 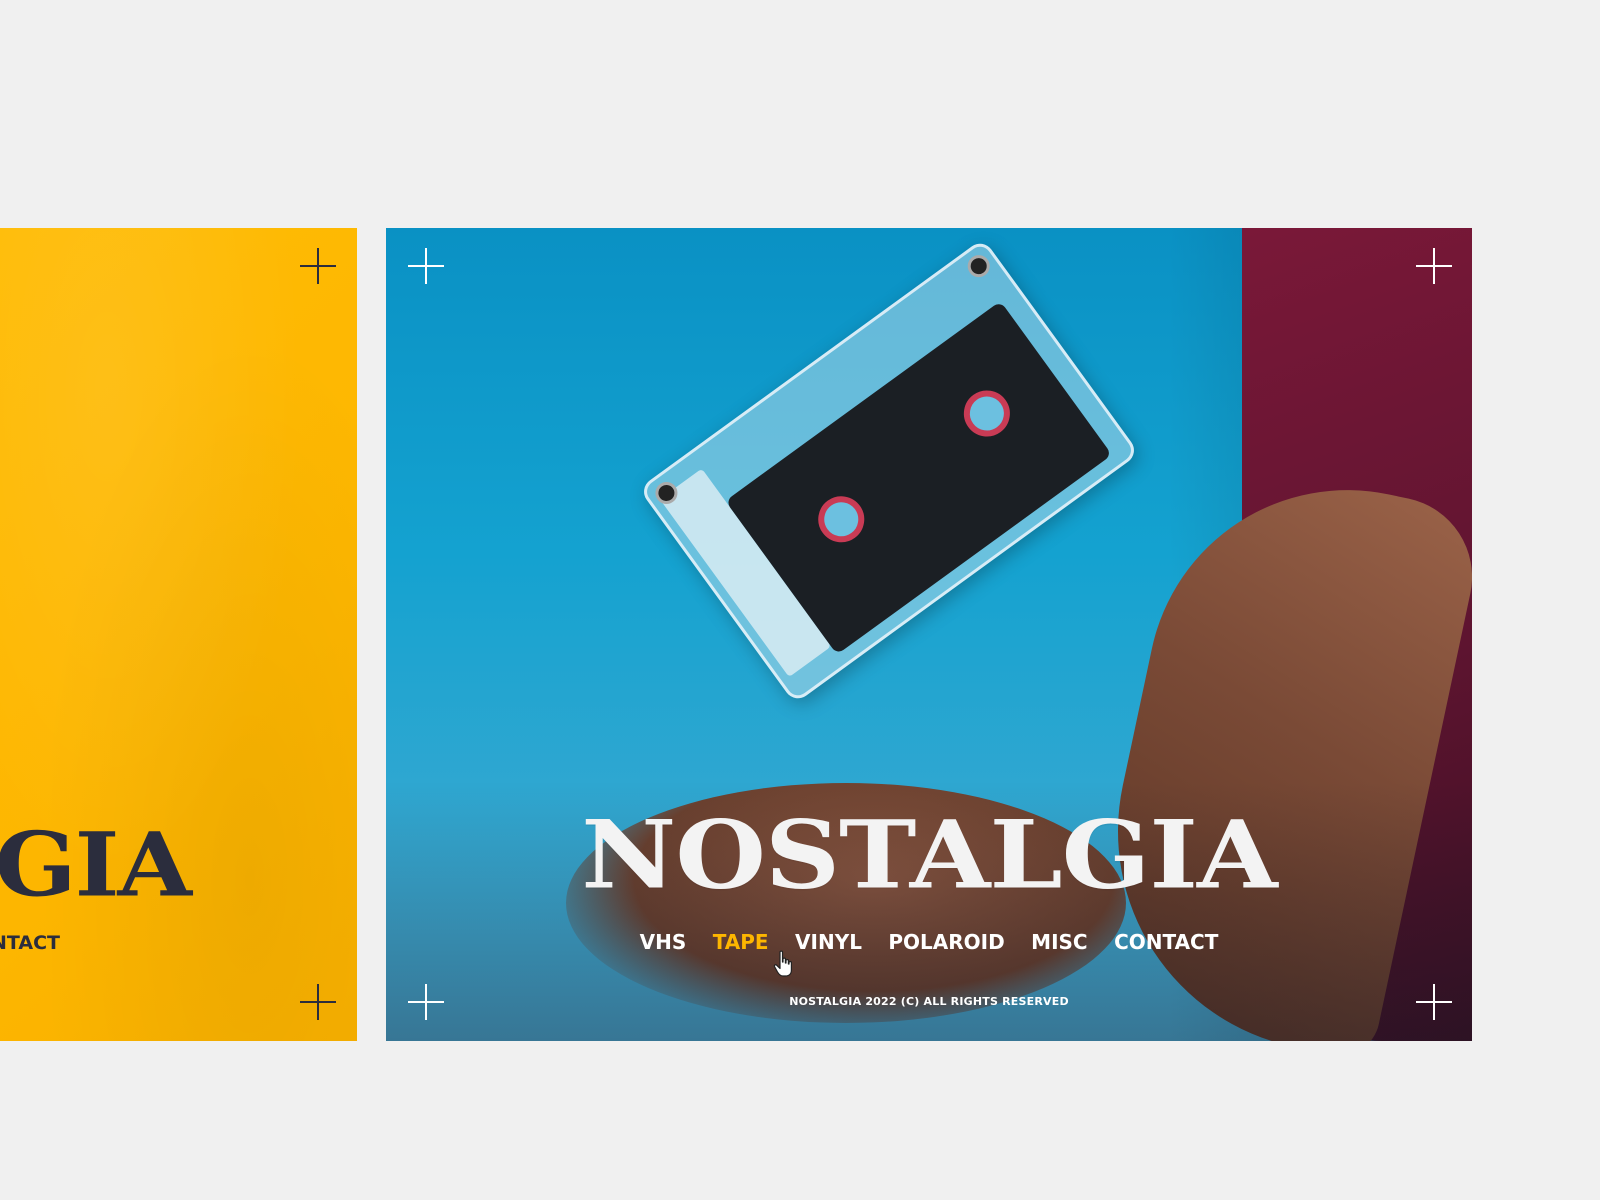 I want to click on left-card-nav: NTACT, so click(x=30, y=943).